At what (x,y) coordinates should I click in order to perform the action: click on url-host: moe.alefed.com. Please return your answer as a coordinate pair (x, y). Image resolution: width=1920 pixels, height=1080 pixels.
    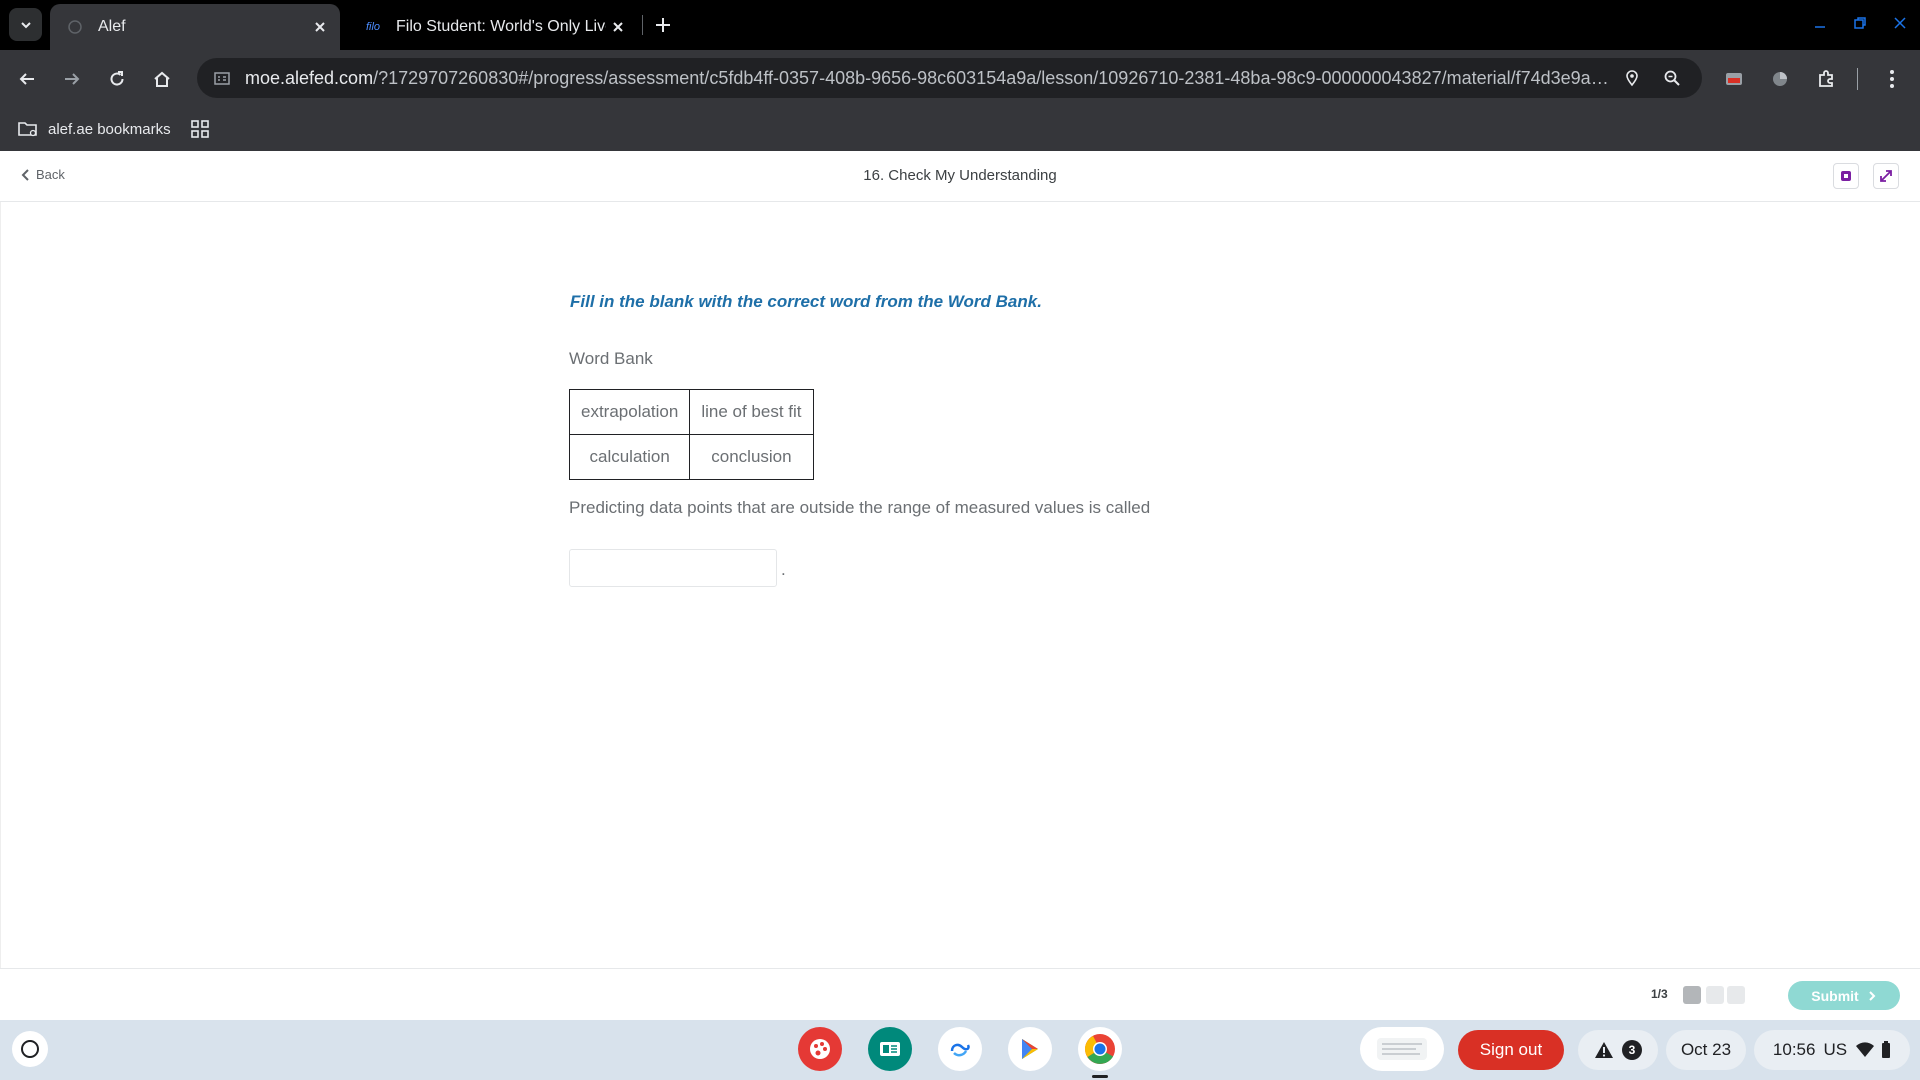
    Looking at the image, I should click on (309, 77).